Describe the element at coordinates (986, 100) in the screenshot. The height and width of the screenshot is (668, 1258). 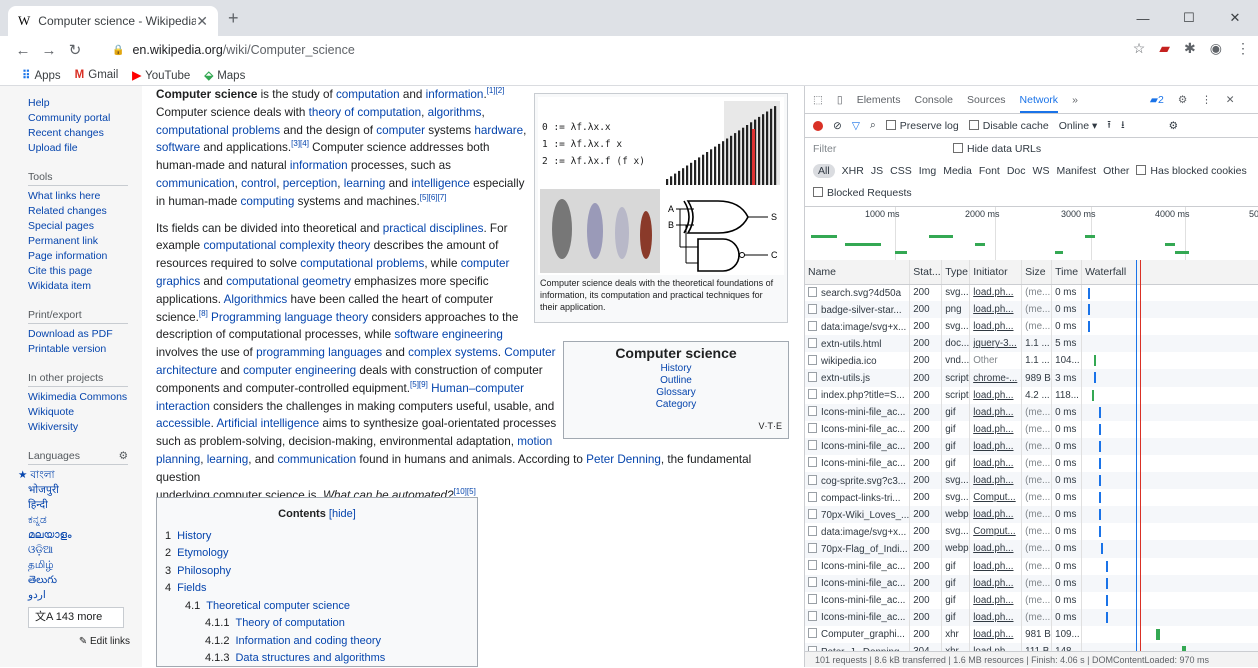
I see `devtools-tab-sources: Sources` at that location.